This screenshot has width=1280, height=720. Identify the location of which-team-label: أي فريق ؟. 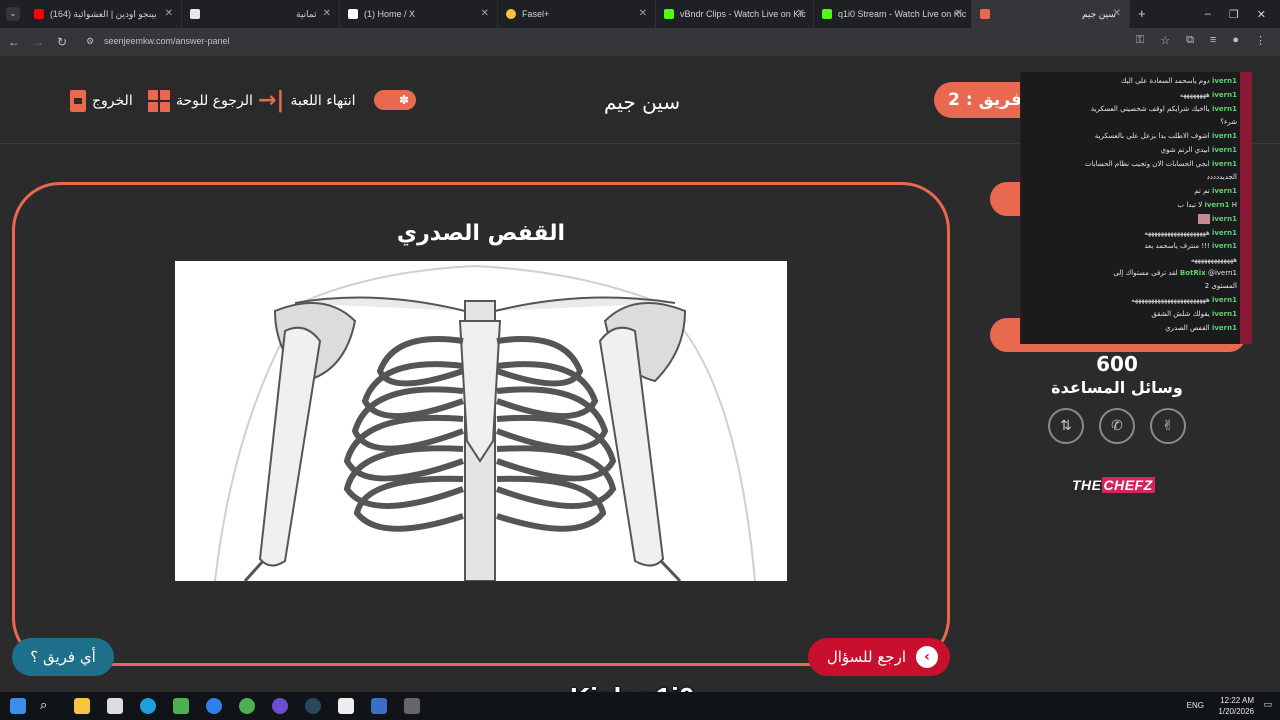
(63, 657).